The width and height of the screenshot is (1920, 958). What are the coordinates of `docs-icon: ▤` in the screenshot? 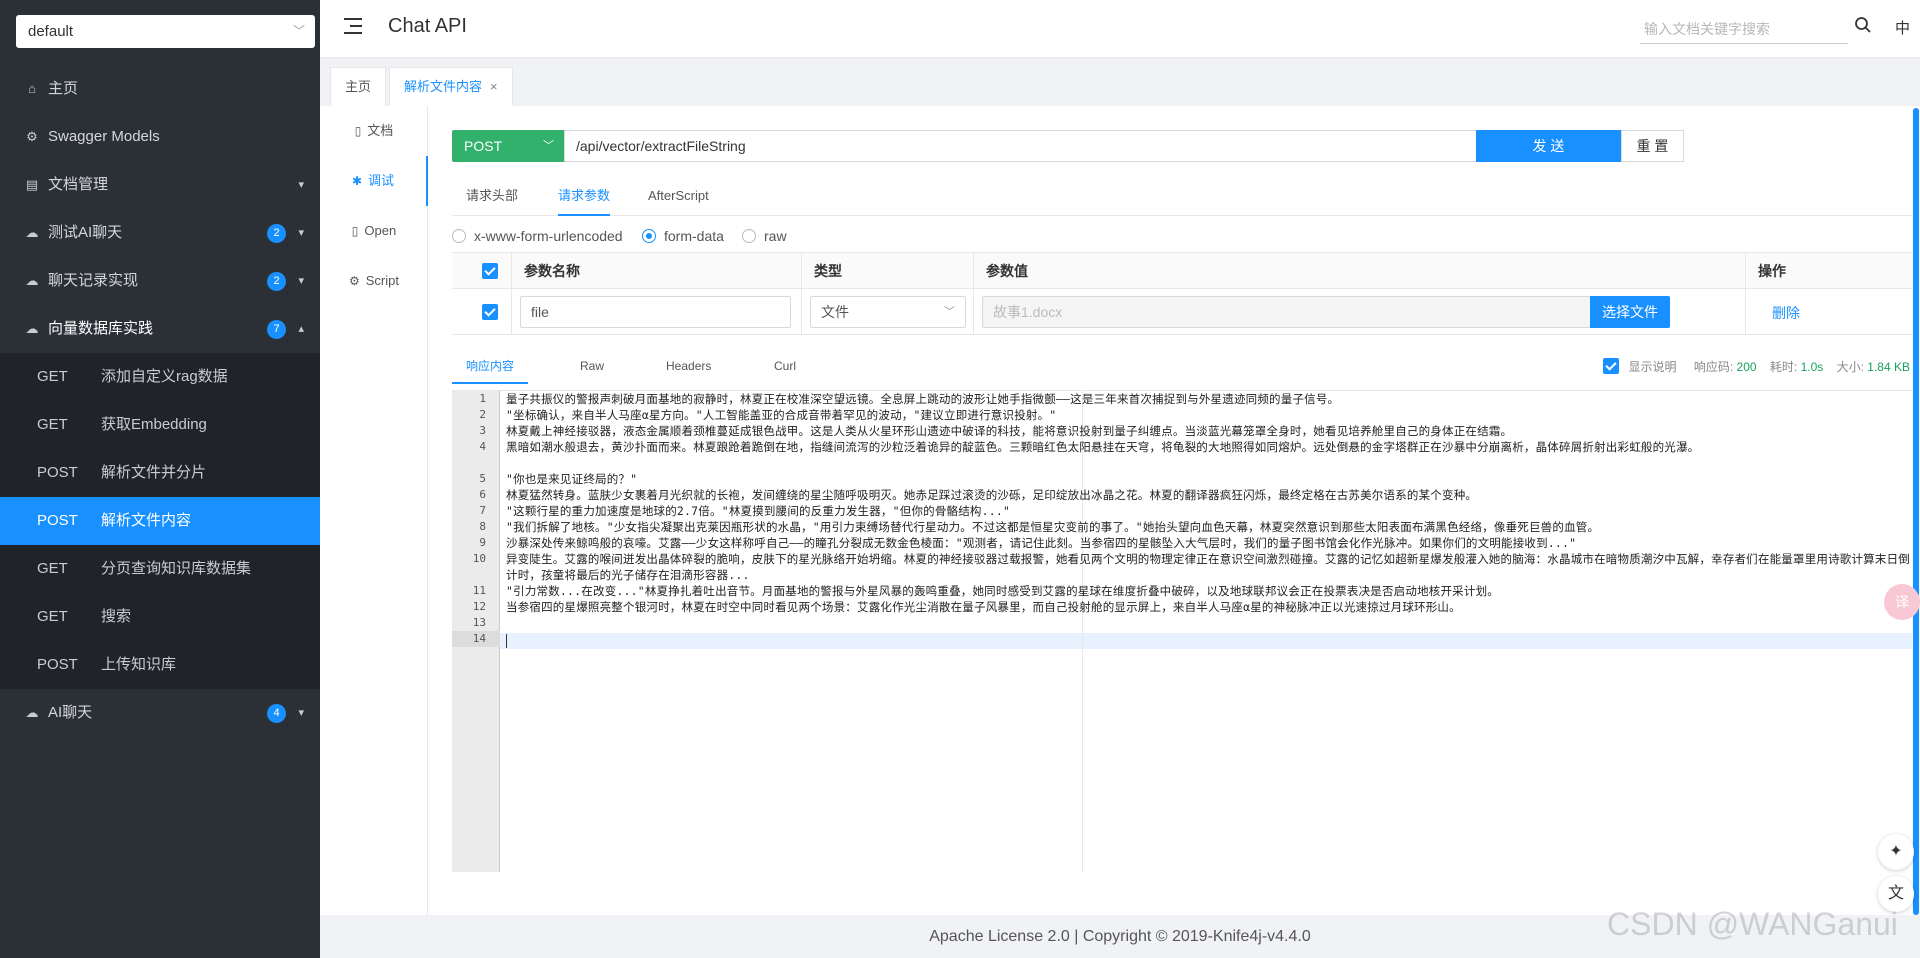 It's located at (32, 184).